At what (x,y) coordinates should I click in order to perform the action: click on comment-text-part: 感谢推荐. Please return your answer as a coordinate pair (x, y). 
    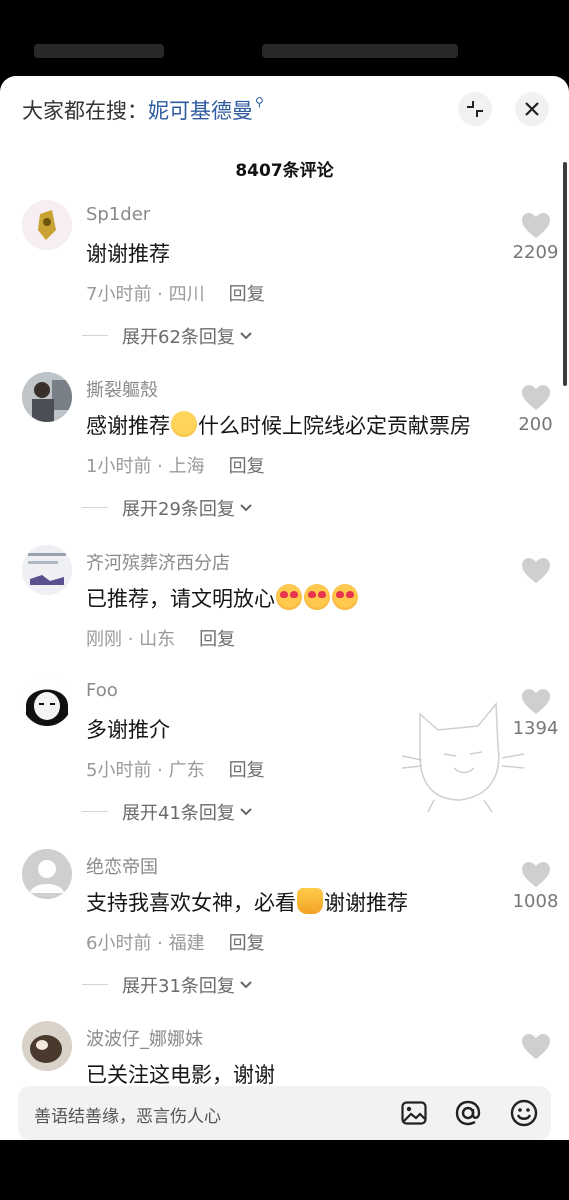
    Looking at the image, I should click on (128, 426).